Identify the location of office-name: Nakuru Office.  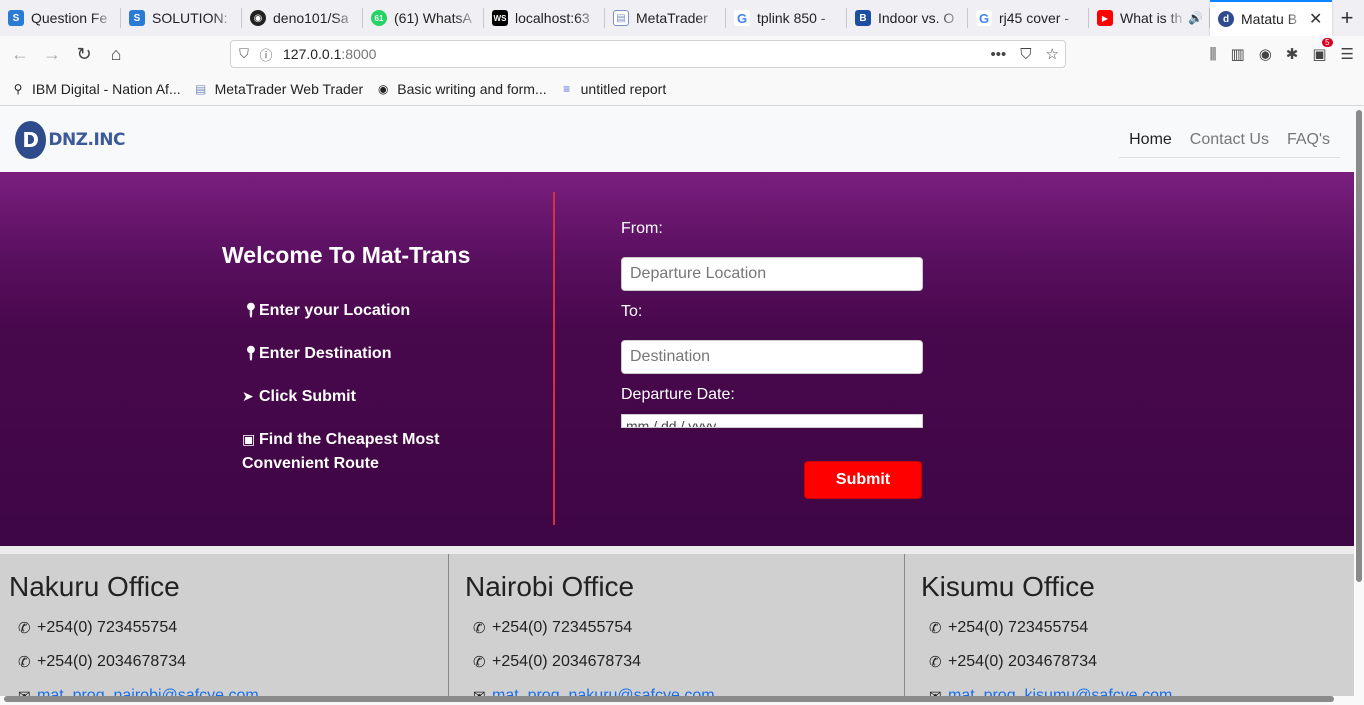
(94, 586).